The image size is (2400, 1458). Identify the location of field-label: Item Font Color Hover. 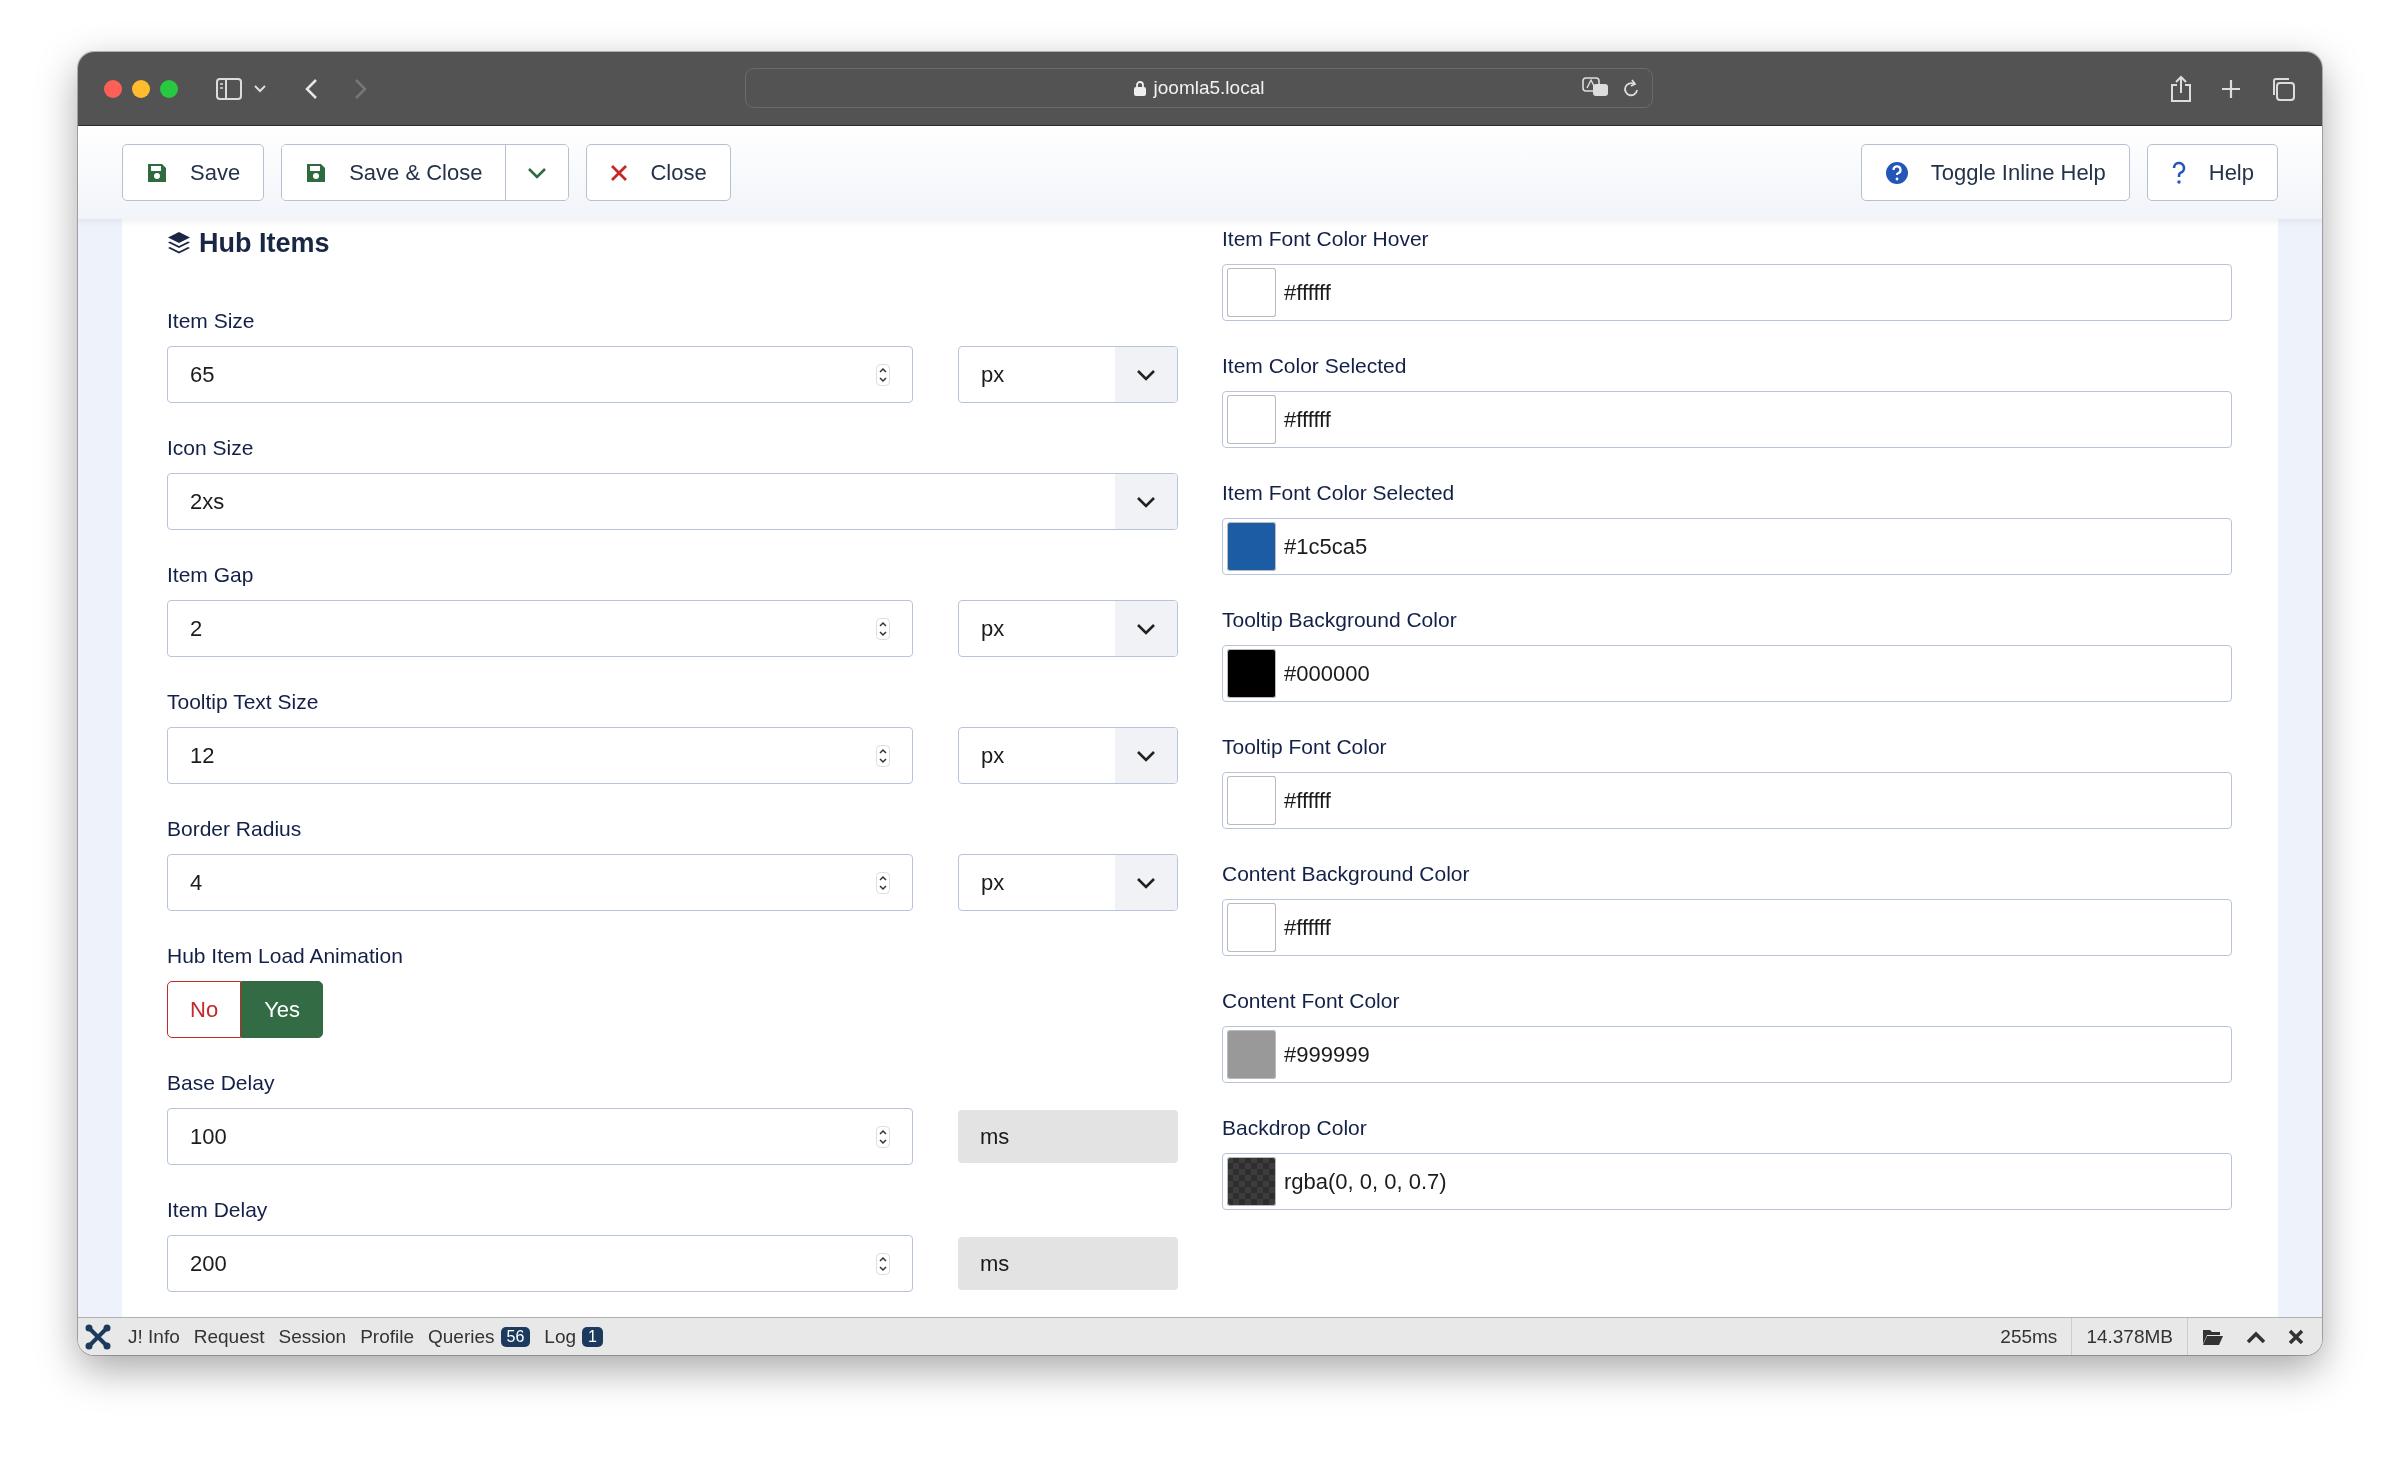
(1326, 239).